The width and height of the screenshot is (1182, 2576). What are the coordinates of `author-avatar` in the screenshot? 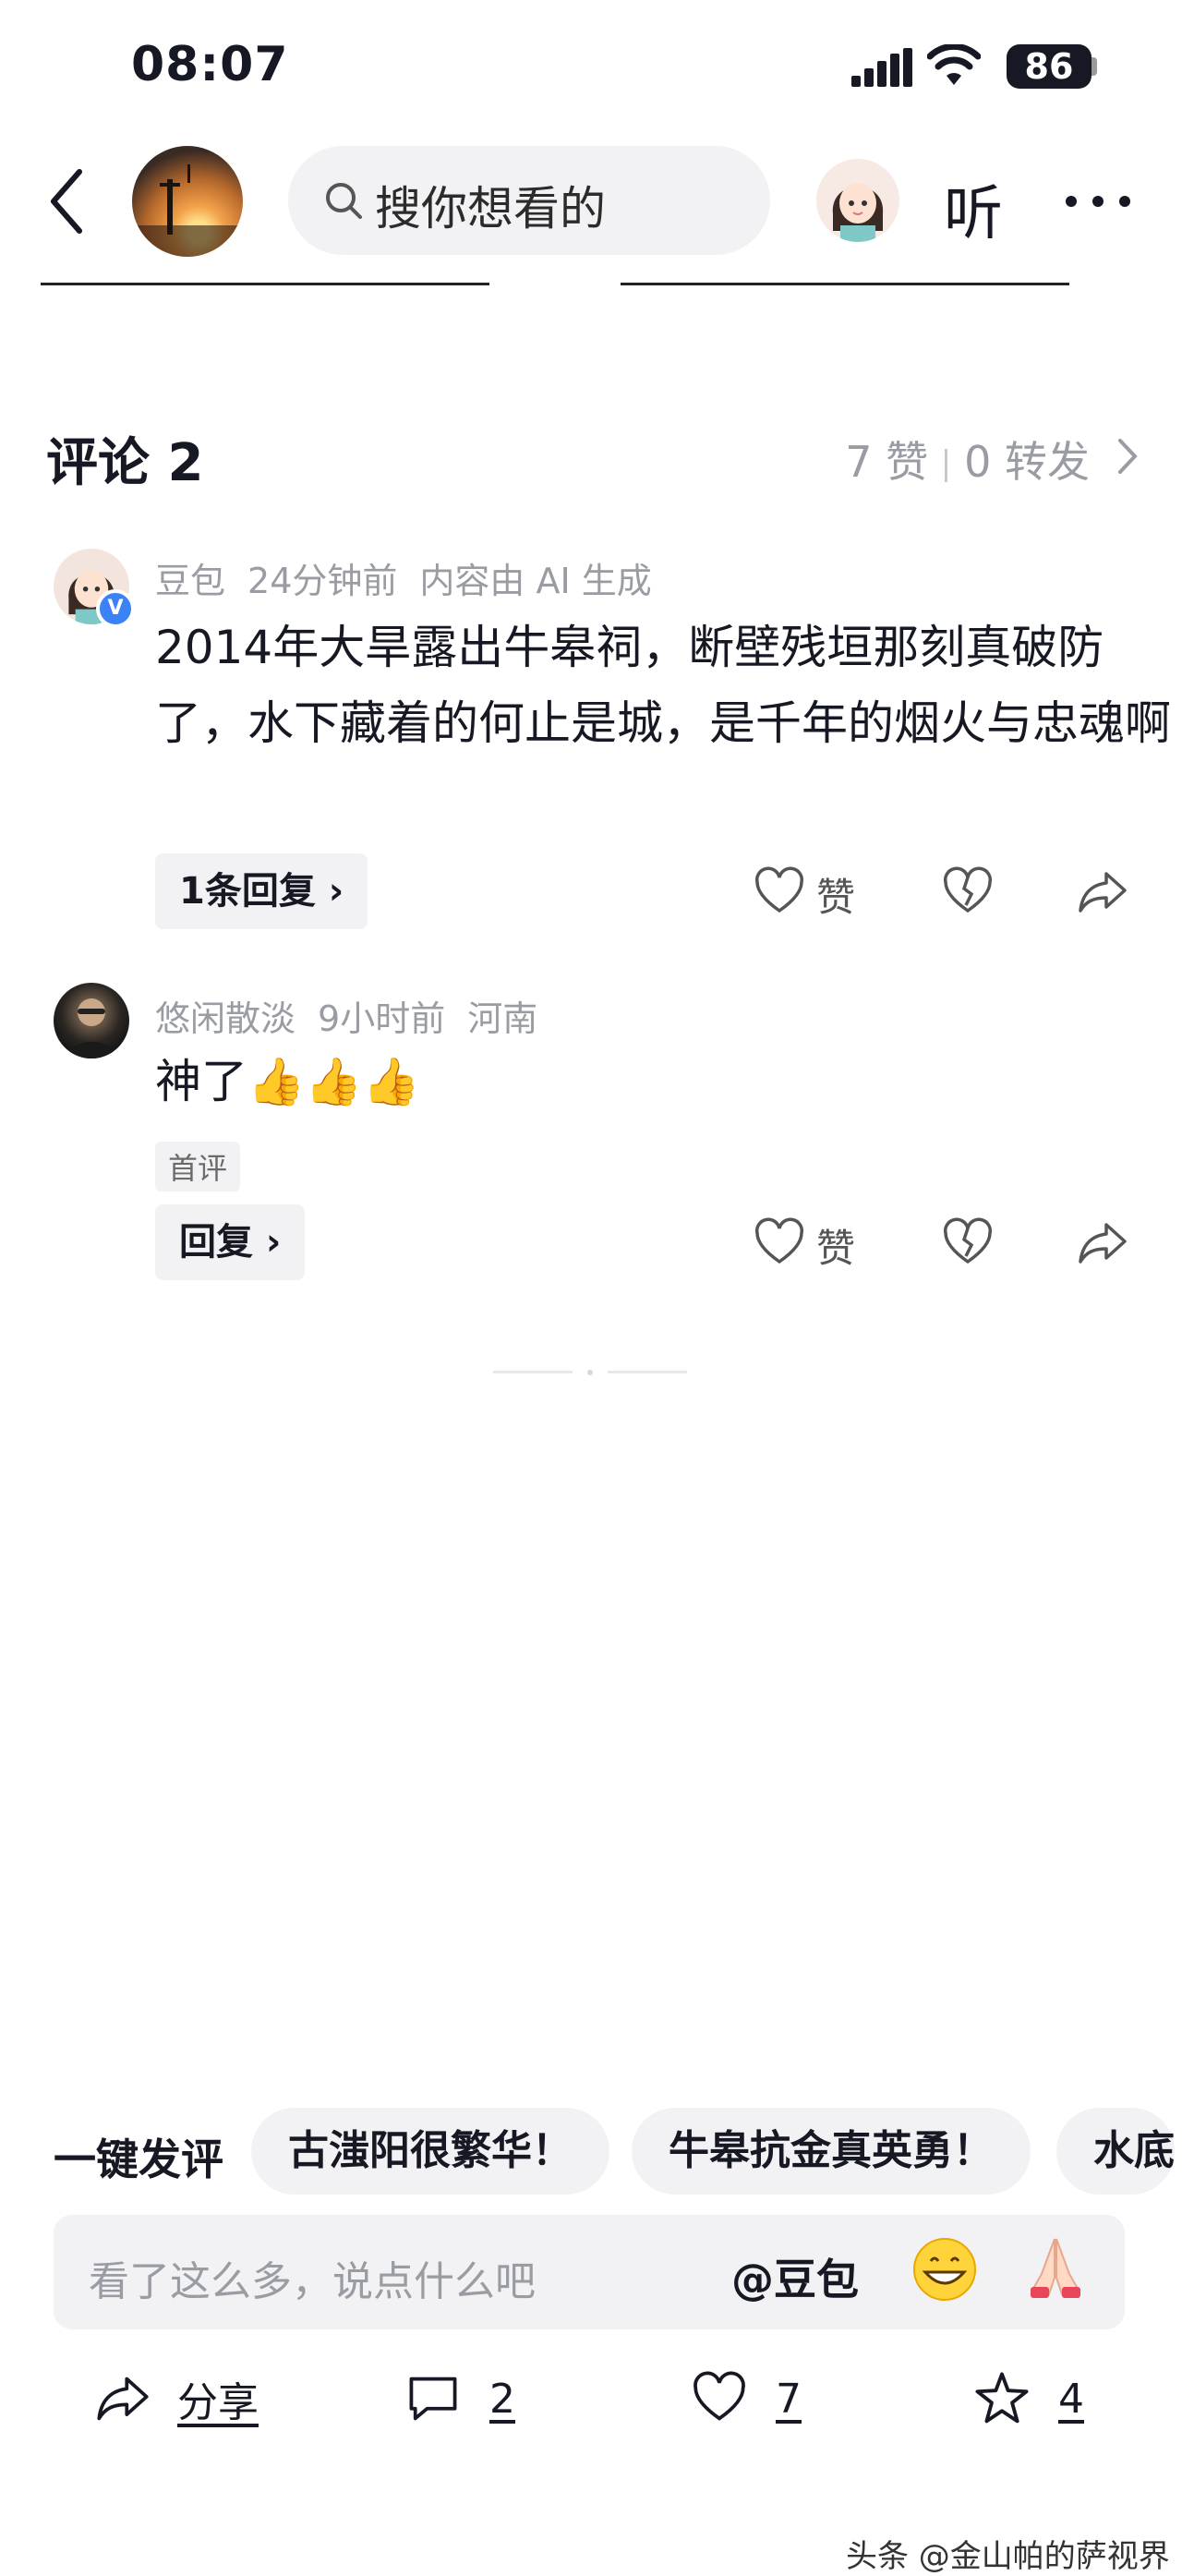 It's located at (187, 201).